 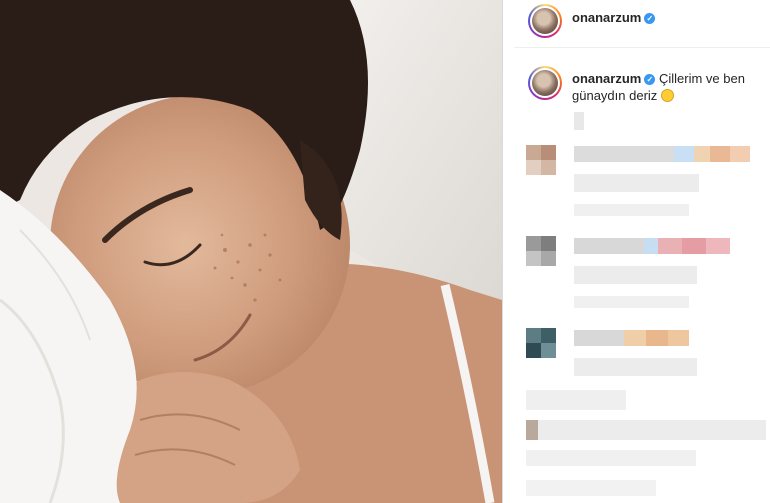 I want to click on post-header: onanarzum ✓, so click(x=642, y=24).